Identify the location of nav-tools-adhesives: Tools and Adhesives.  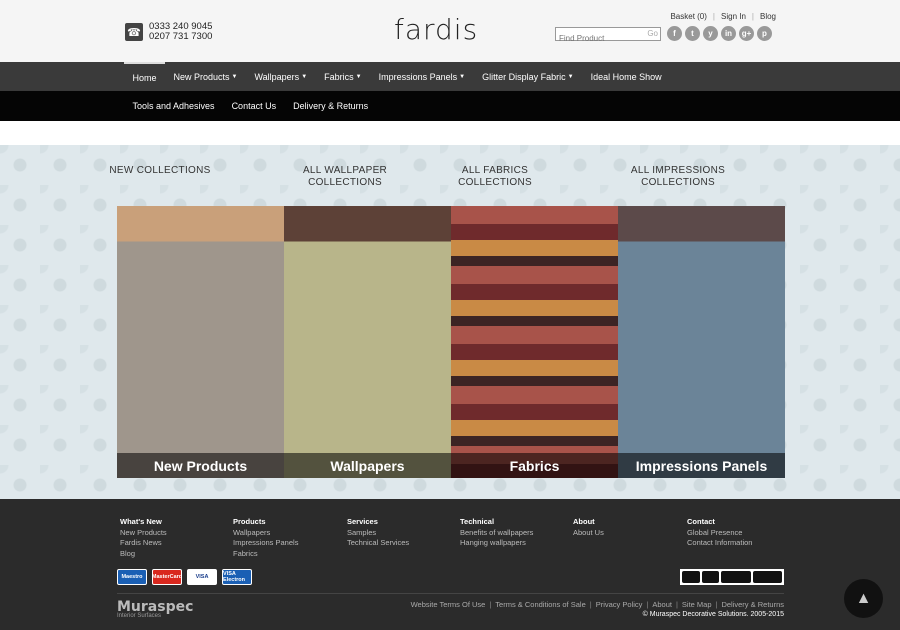
(173, 106).